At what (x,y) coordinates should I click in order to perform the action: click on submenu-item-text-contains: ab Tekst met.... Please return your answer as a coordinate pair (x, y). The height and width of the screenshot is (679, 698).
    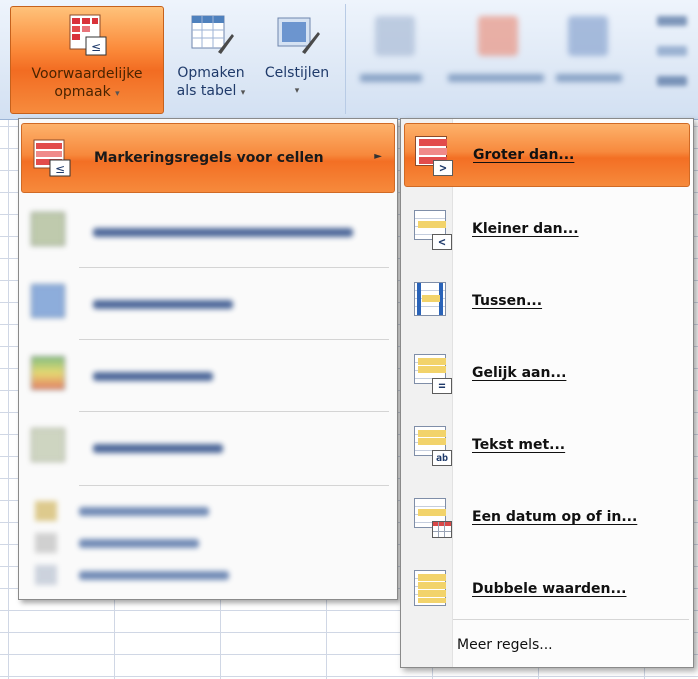
    Looking at the image, I should click on (547, 445).